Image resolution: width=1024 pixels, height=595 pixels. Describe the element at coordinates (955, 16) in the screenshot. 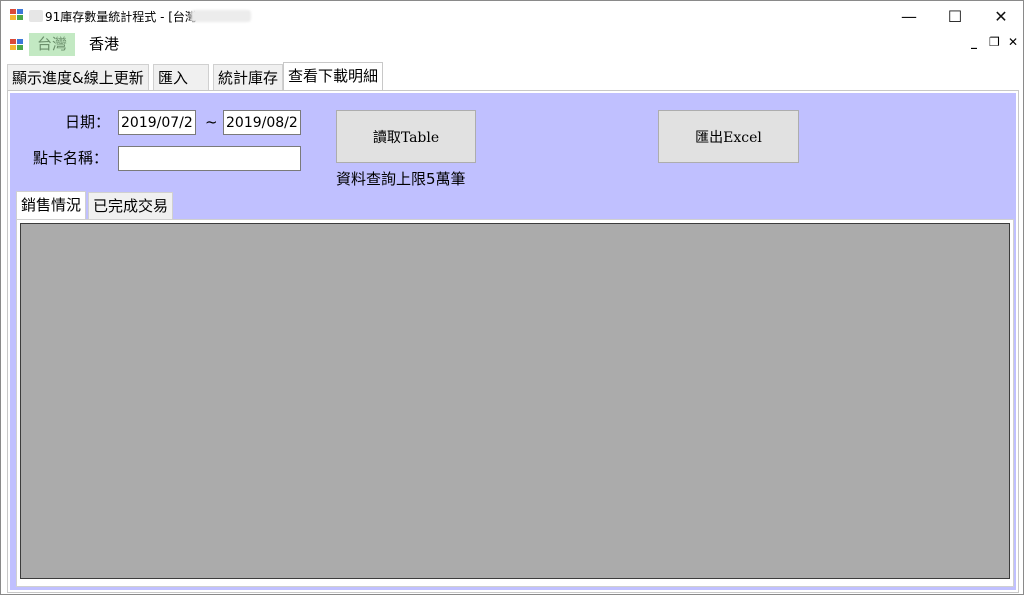

I see `maximize-button: ☐` at that location.